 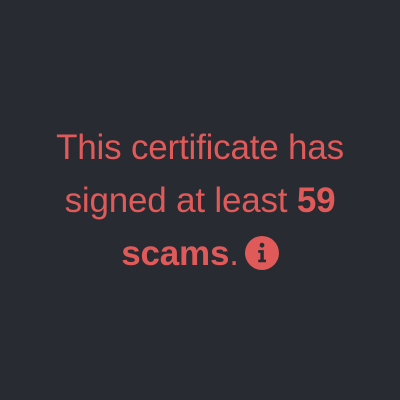 What do you see at coordinates (175, 253) in the screenshot?
I see `scam-unit: scams` at bounding box center [175, 253].